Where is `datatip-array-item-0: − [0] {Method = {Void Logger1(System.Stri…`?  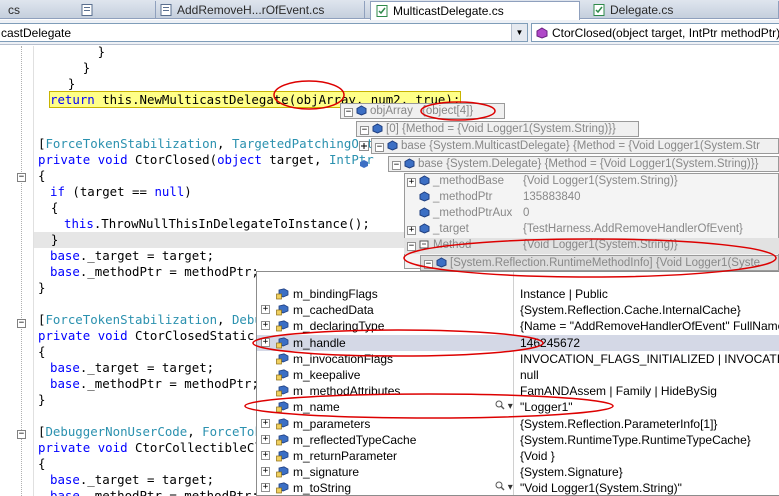
datatip-array-item-0: − [0] {Method = {Void Logger1(System.Stri… is located at coordinates (497, 129).